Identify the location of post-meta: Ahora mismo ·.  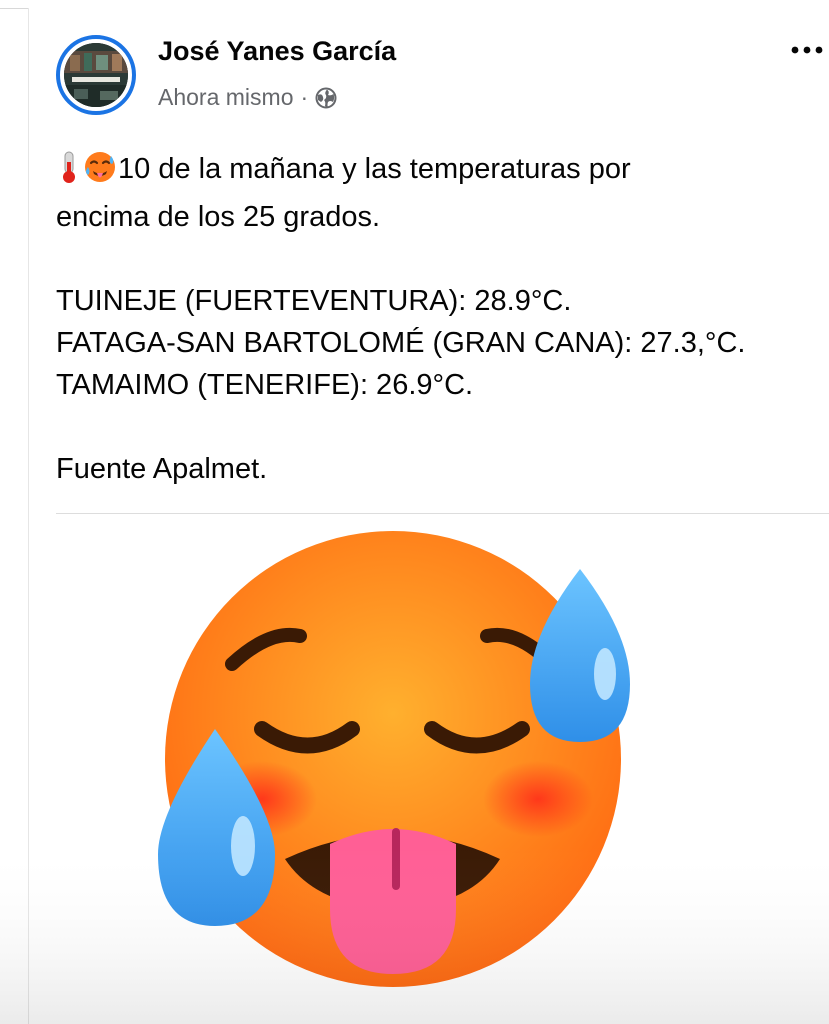
(247, 97).